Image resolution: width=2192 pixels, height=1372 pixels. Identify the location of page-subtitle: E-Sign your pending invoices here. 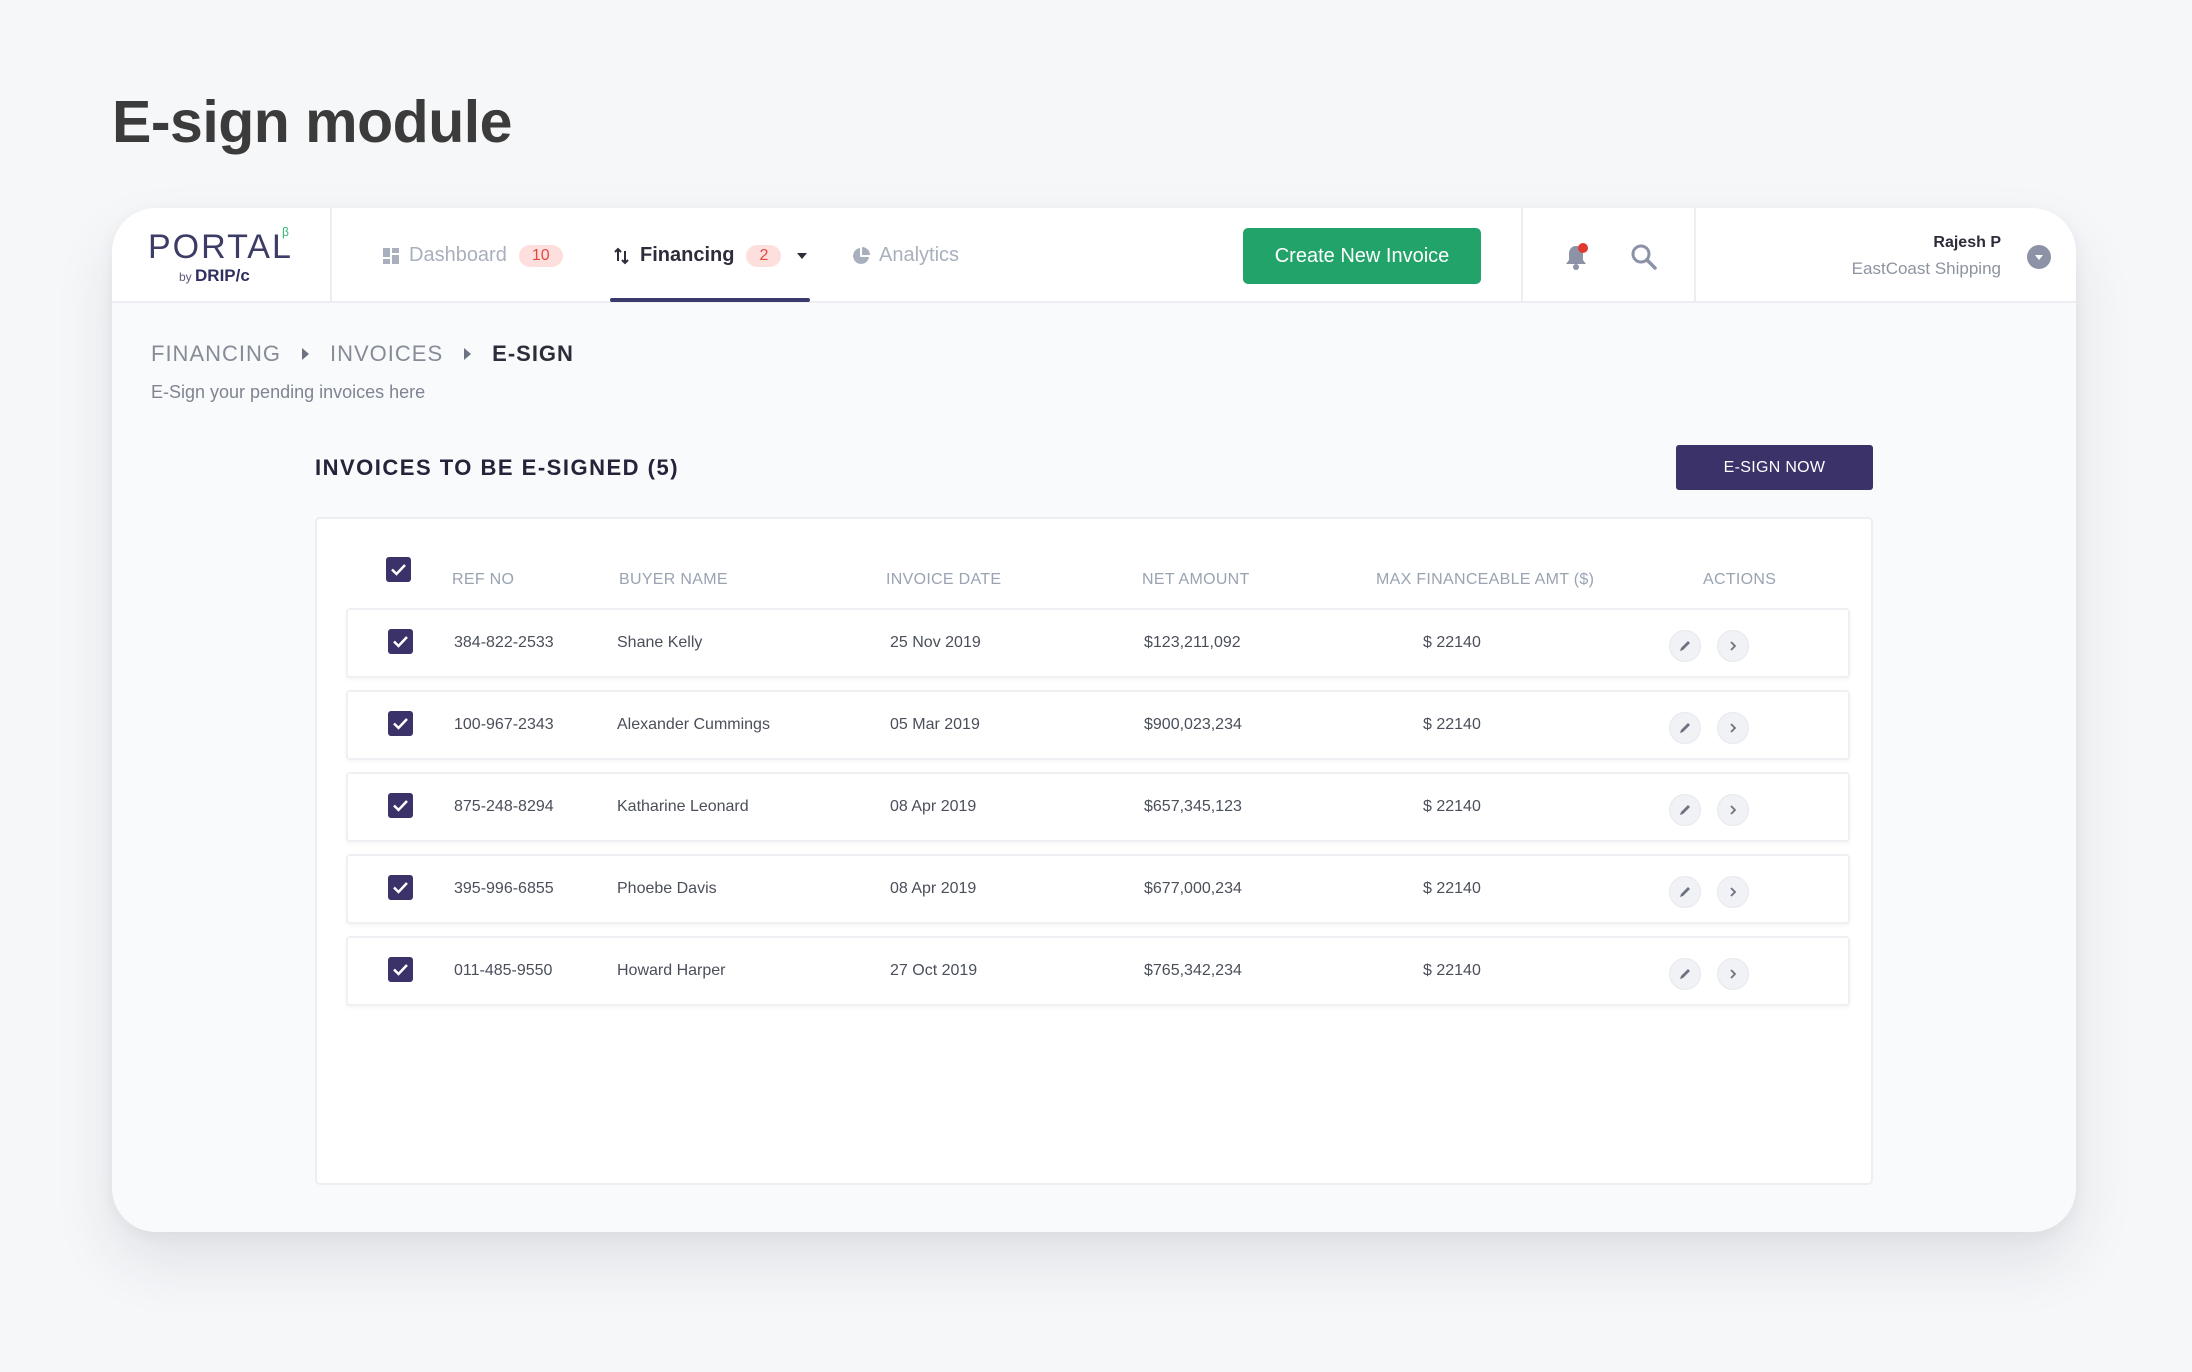
(288, 392).